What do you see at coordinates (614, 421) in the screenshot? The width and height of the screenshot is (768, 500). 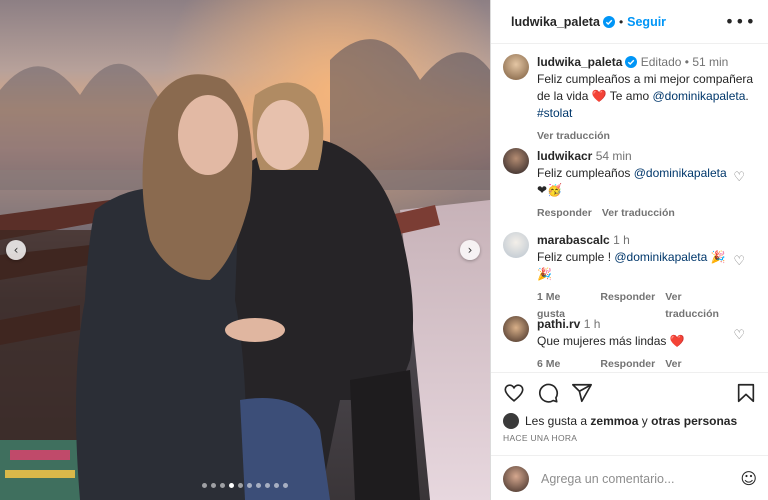 I see `liker-username: zemmoa` at bounding box center [614, 421].